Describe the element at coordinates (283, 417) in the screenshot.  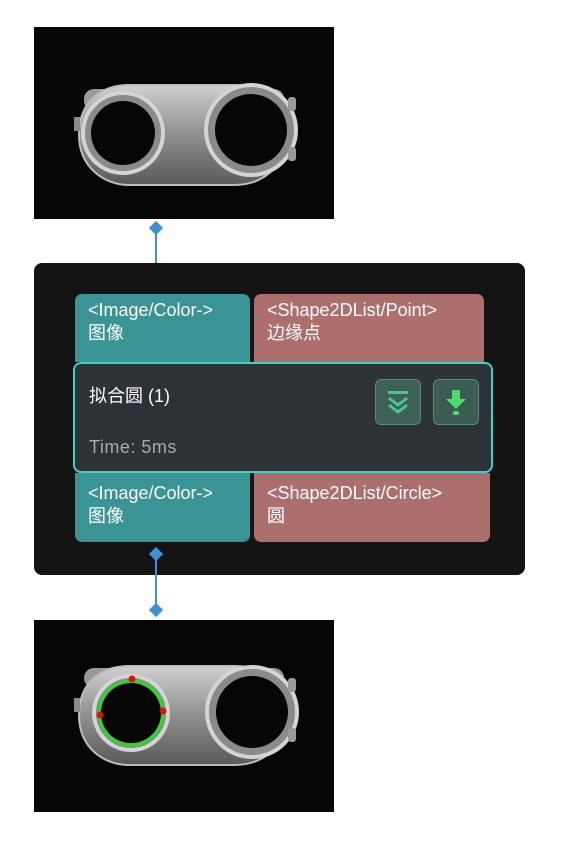
I see `fit-circle-step: 拟合圆 (1) Time: 5ms` at that location.